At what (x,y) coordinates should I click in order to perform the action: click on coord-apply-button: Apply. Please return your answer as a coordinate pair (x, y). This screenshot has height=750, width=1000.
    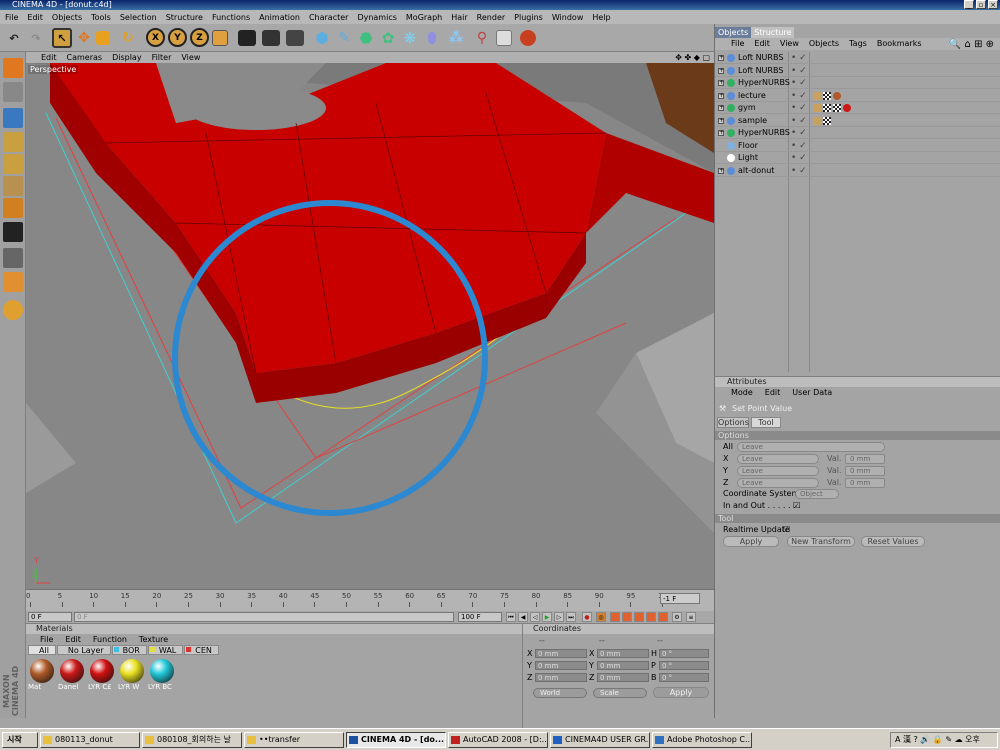
    Looking at the image, I should click on (681, 692).